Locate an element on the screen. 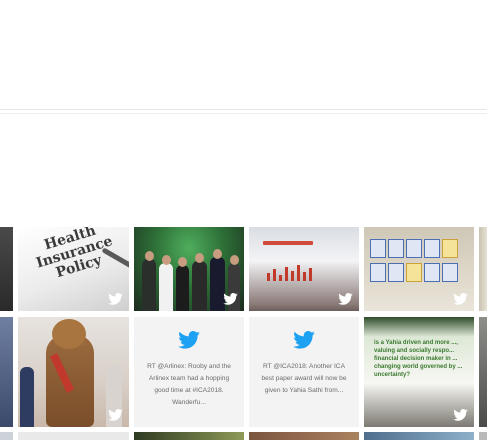 Image resolution: width=487 pixels, height=440 pixels. feed-tile-poster is located at coordinates (419, 269).